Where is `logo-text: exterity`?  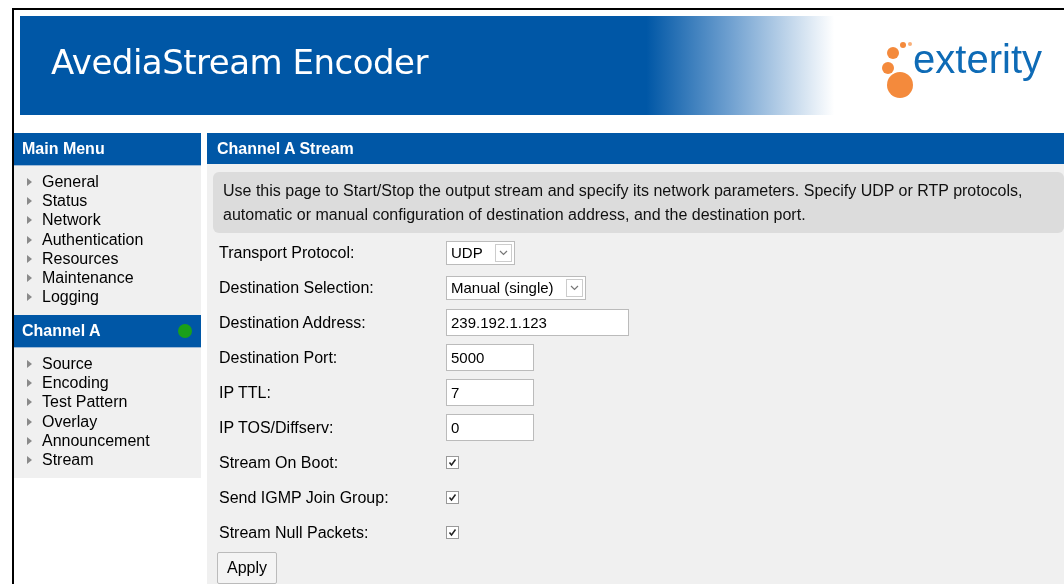
logo-text: exterity is located at coordinates (977, 59).